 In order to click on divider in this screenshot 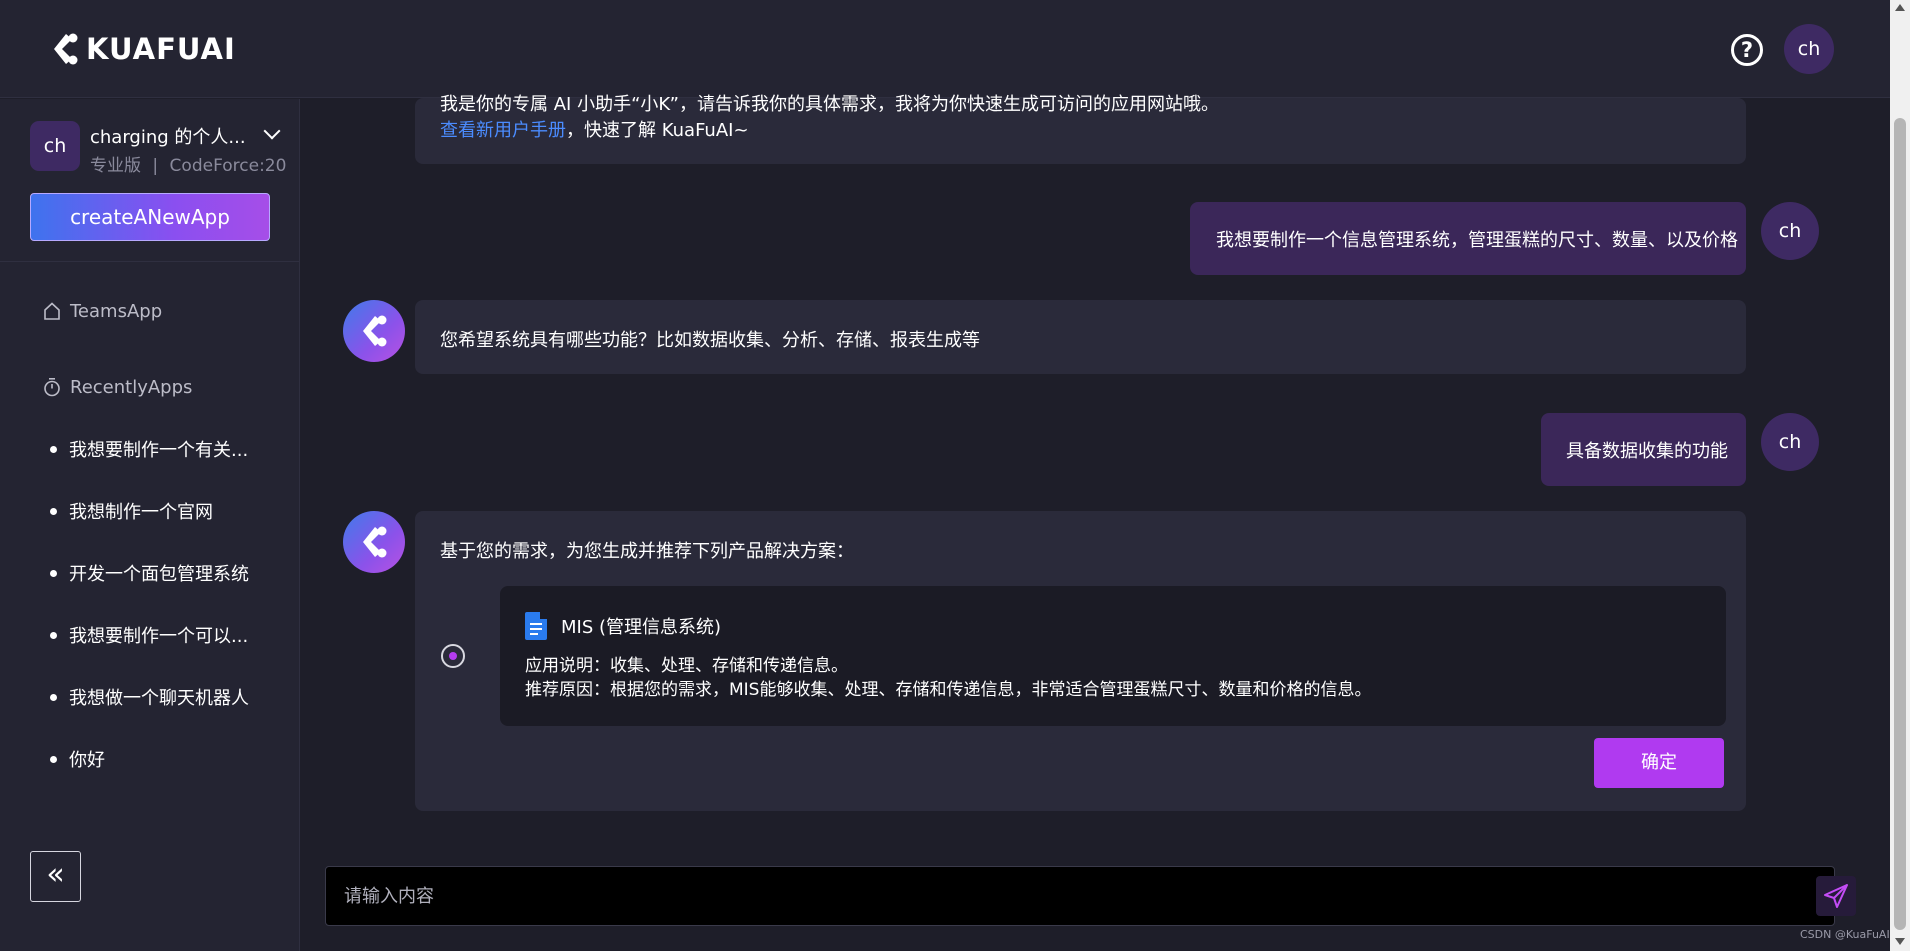, I will do `click(150, 261)`.